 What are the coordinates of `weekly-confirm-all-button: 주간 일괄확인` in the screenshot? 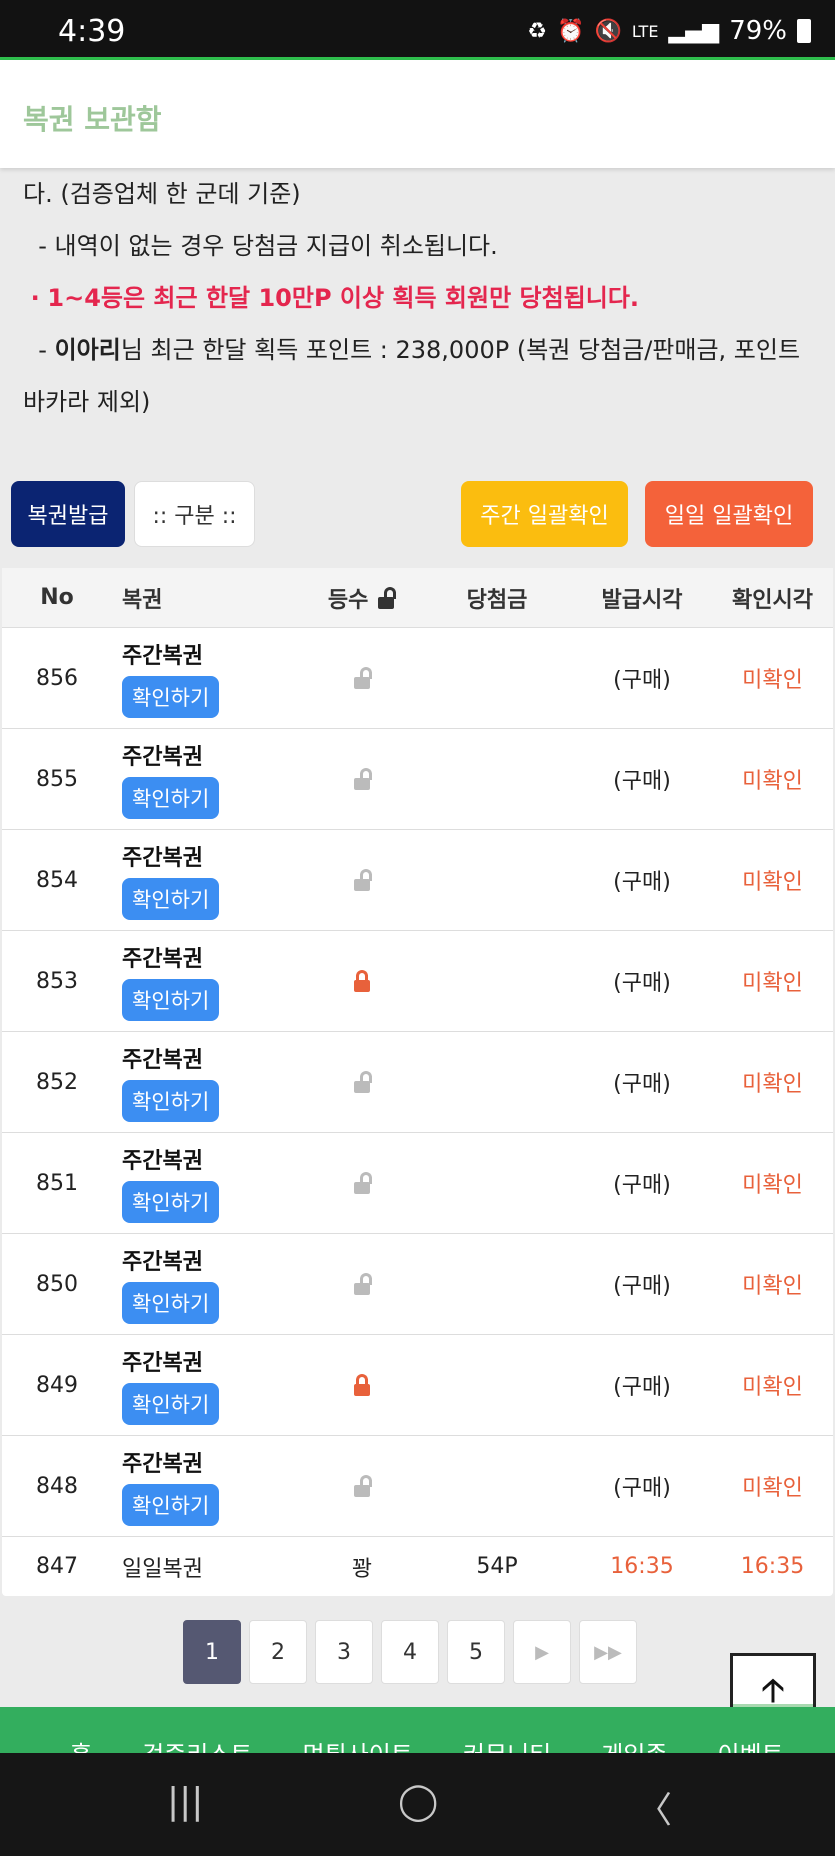 It's located at (544, 514).